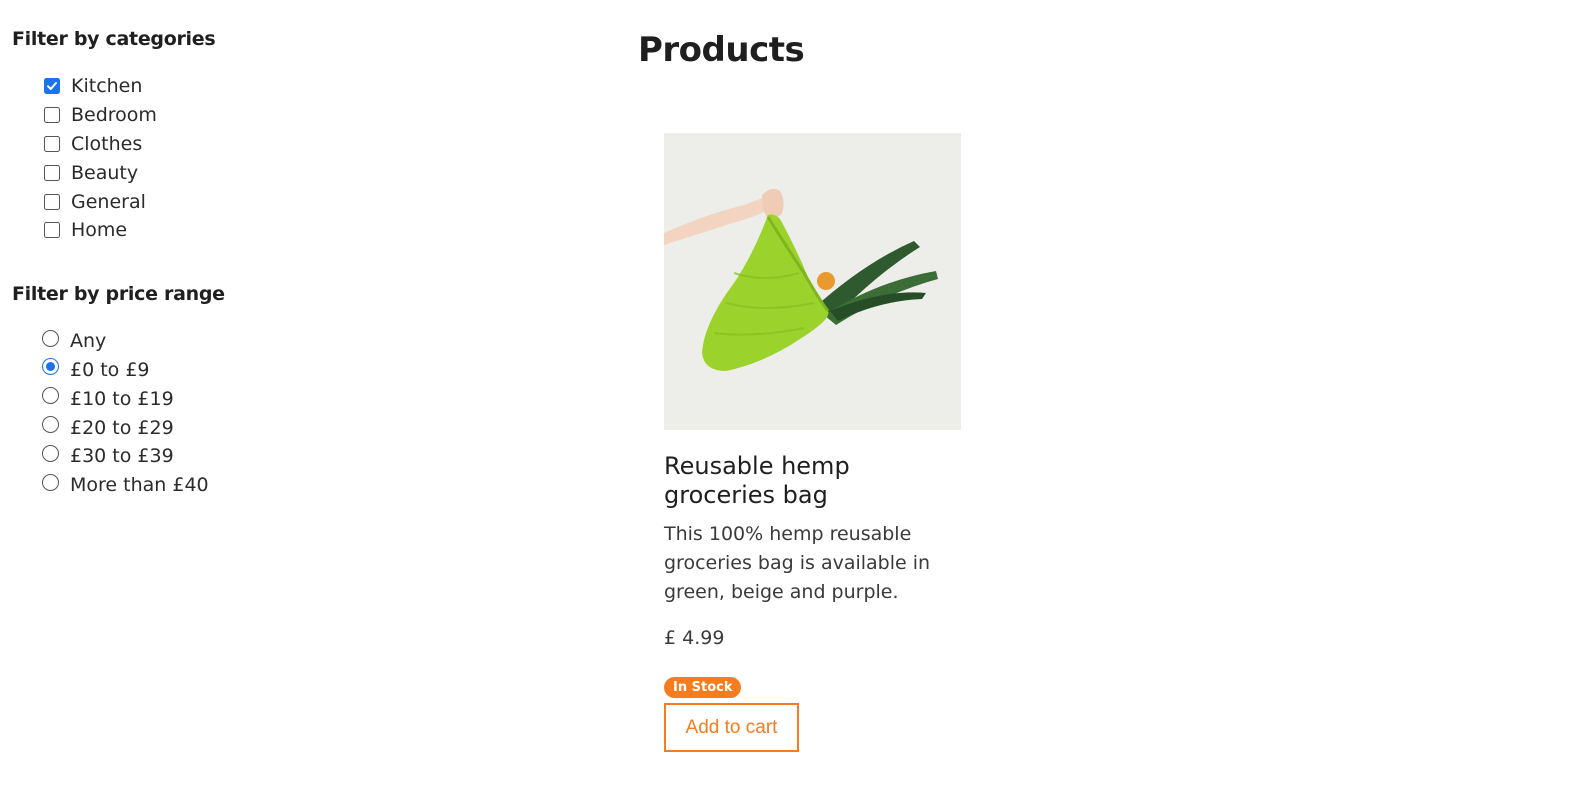  What do you see at coordinates (122, 427) in the screenshot?
I see `price-label: £20 to £29` at bounding box center [122, 427].